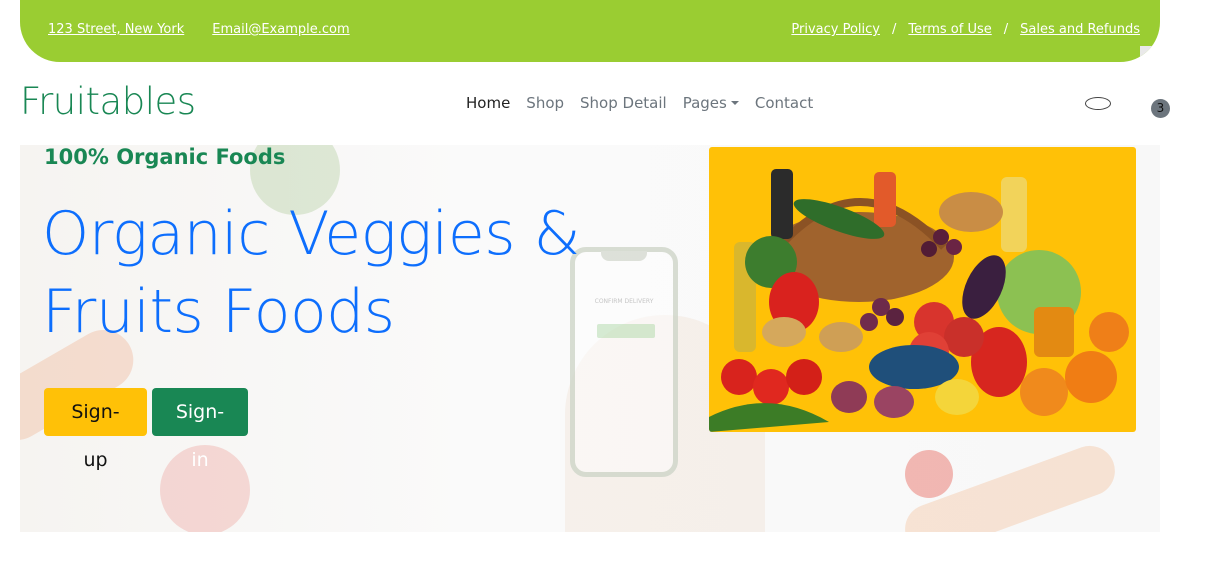 This screenshot has width=1221, height=580. Describe the element at coordinates (949, 29) in the screenshot. I see `terms-of-use-link: Terms of Use` at that location.